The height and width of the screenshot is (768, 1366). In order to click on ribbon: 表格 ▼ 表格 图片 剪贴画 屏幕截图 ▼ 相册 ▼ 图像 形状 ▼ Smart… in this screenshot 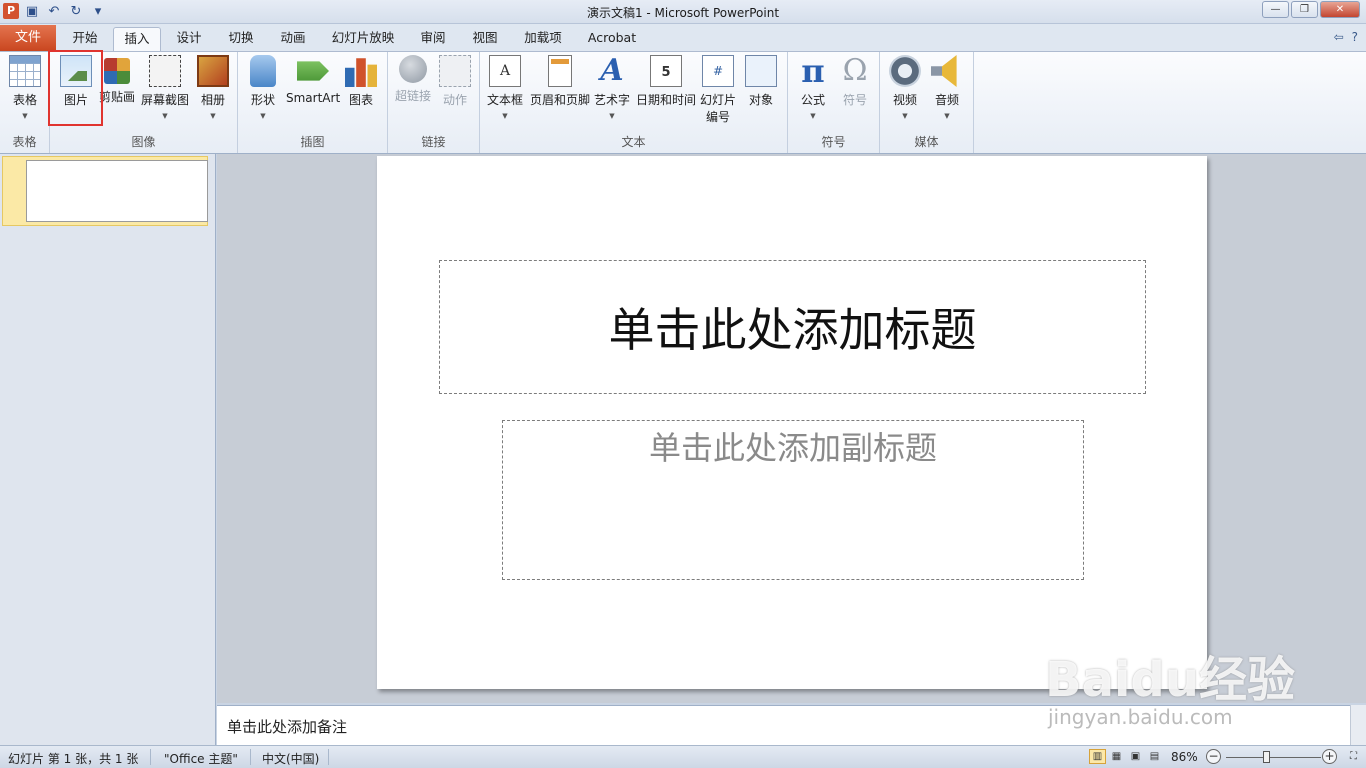, I will do `click(683, 102)`.